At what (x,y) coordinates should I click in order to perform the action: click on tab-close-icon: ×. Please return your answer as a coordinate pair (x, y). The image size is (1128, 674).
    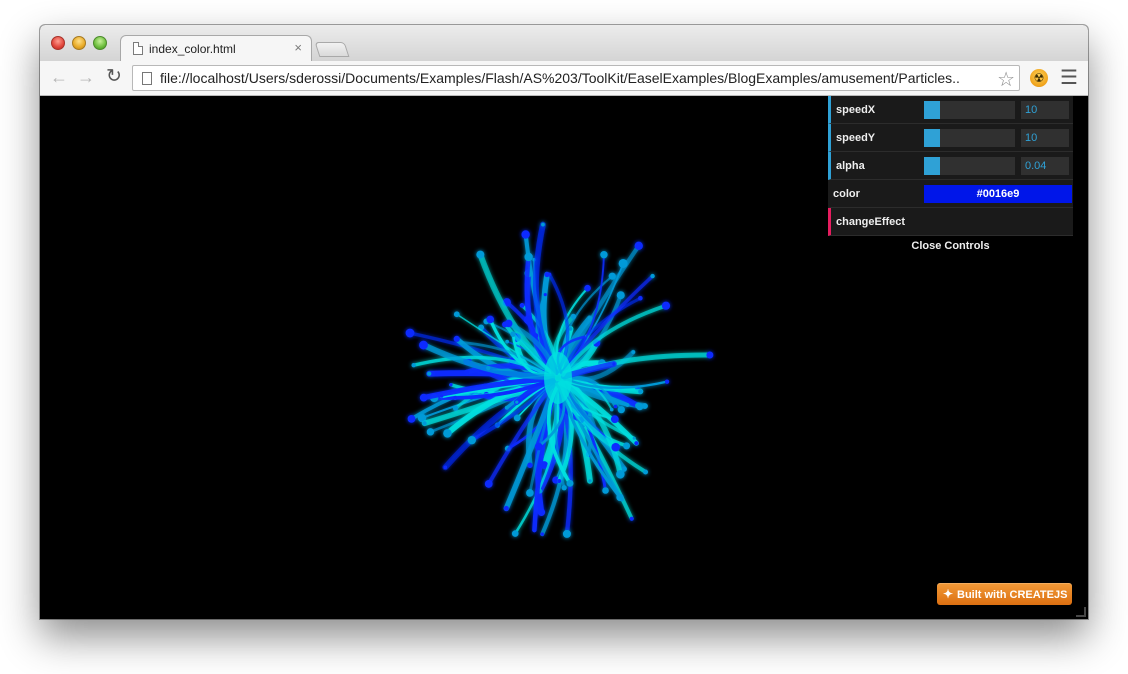
    Looking at the image, I should click on (298, 47).